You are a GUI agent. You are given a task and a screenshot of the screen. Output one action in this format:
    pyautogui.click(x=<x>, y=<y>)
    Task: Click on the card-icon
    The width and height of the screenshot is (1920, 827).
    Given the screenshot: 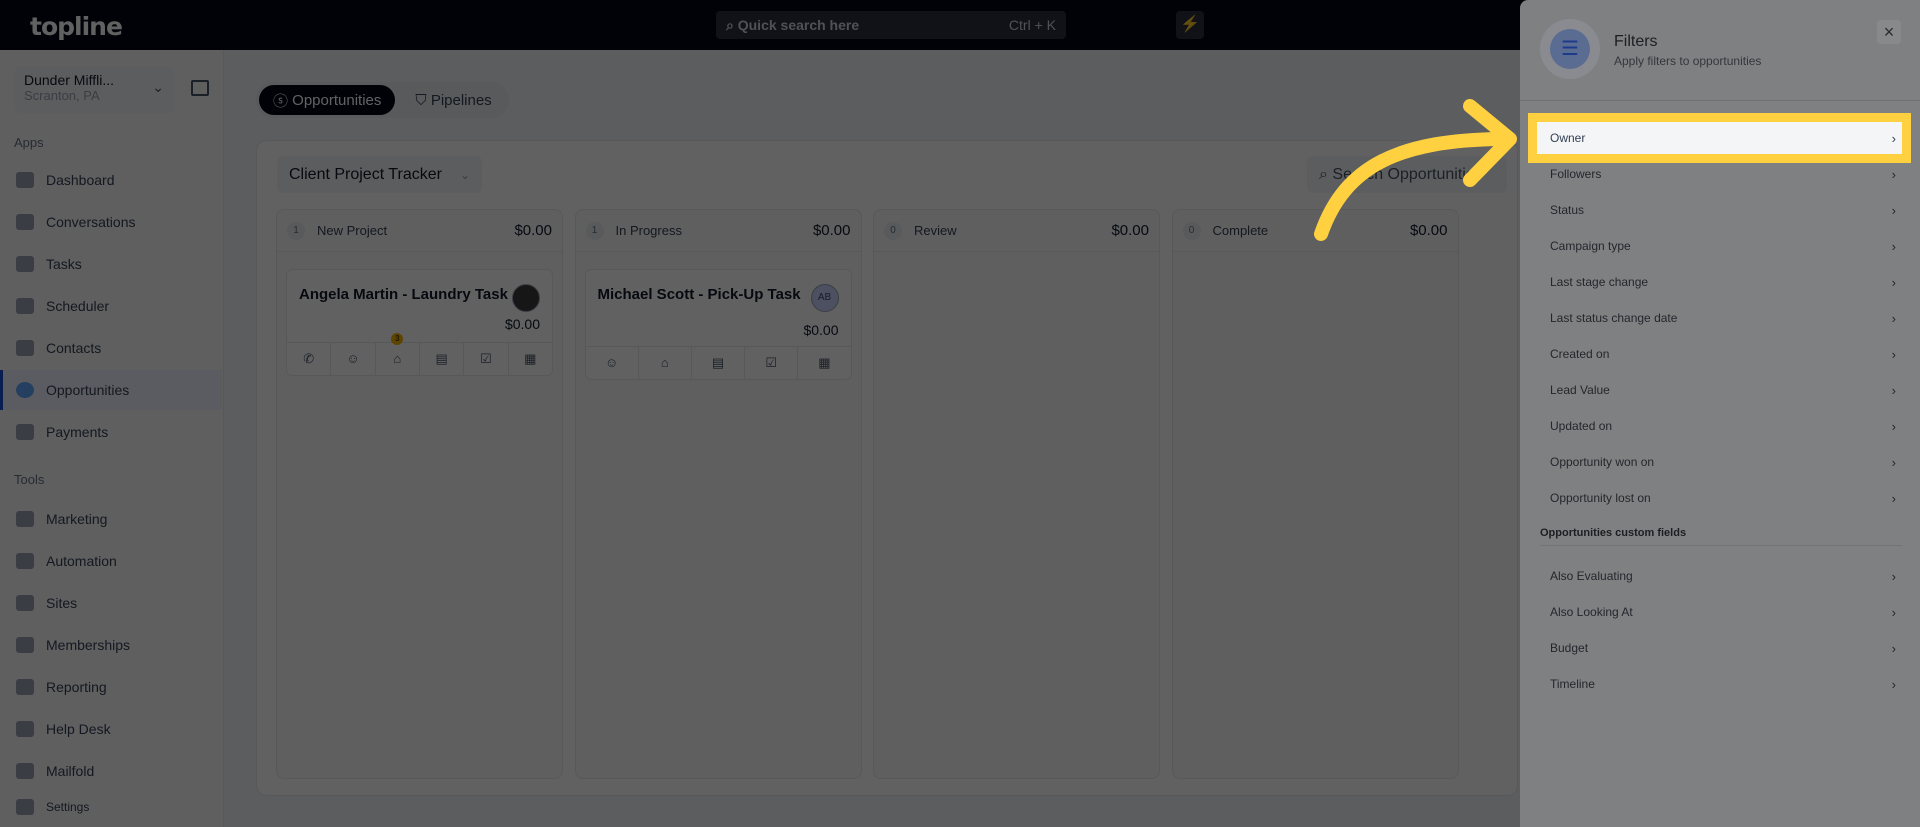 What is the action you would take?
    pyautogui.click(x=25, y=432)
    